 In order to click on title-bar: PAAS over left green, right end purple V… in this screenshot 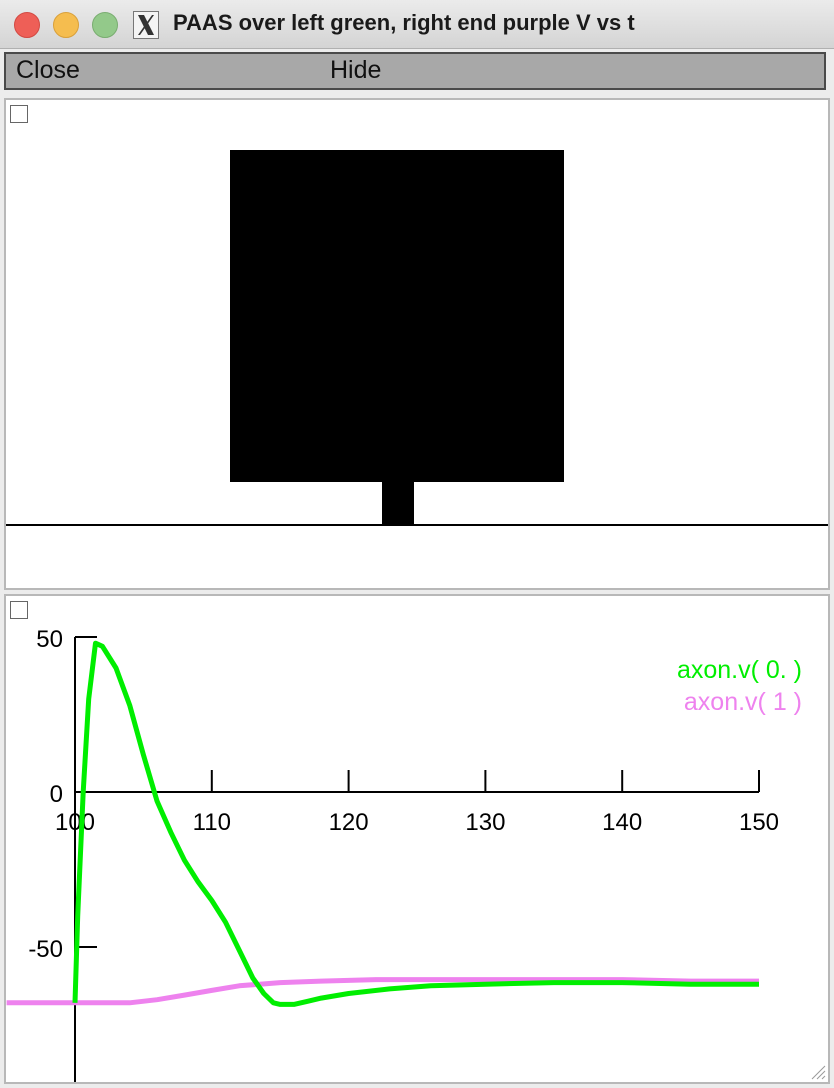, I will do `click(417, 24)`.